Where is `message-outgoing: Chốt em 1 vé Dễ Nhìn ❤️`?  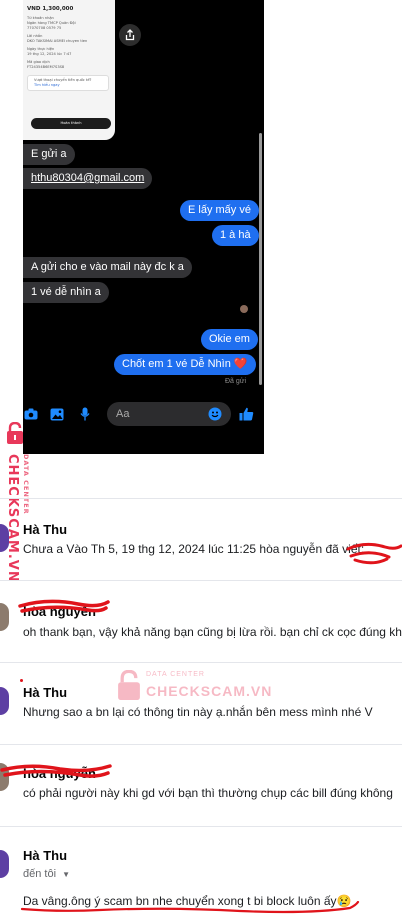 message-outgoing: Chốt em 1 vé Dễ Nhìn ❤️ is located at coordinates (185, 364).